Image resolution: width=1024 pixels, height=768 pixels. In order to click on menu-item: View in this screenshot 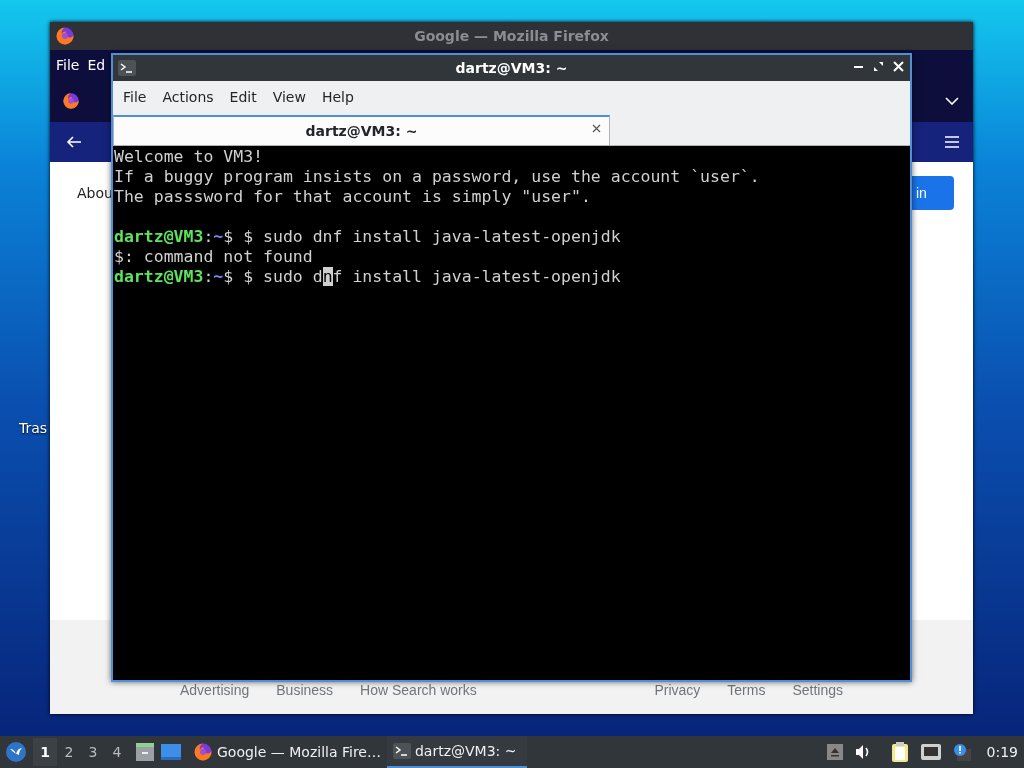, I will do `click(289, 96)`.